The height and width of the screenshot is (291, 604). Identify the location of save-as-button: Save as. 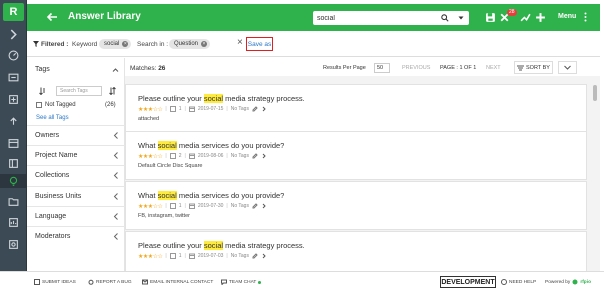
(259, 44).